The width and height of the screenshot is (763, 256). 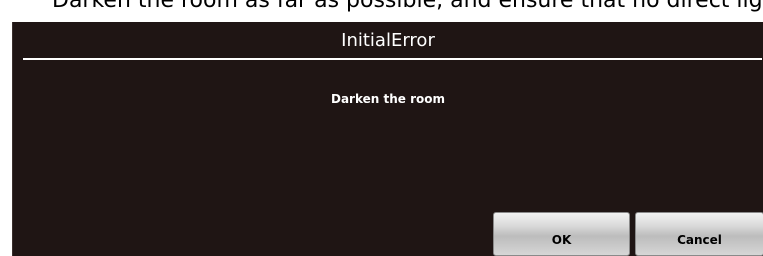 I want to click on ok-button: OK, so click(x=561, y=234).